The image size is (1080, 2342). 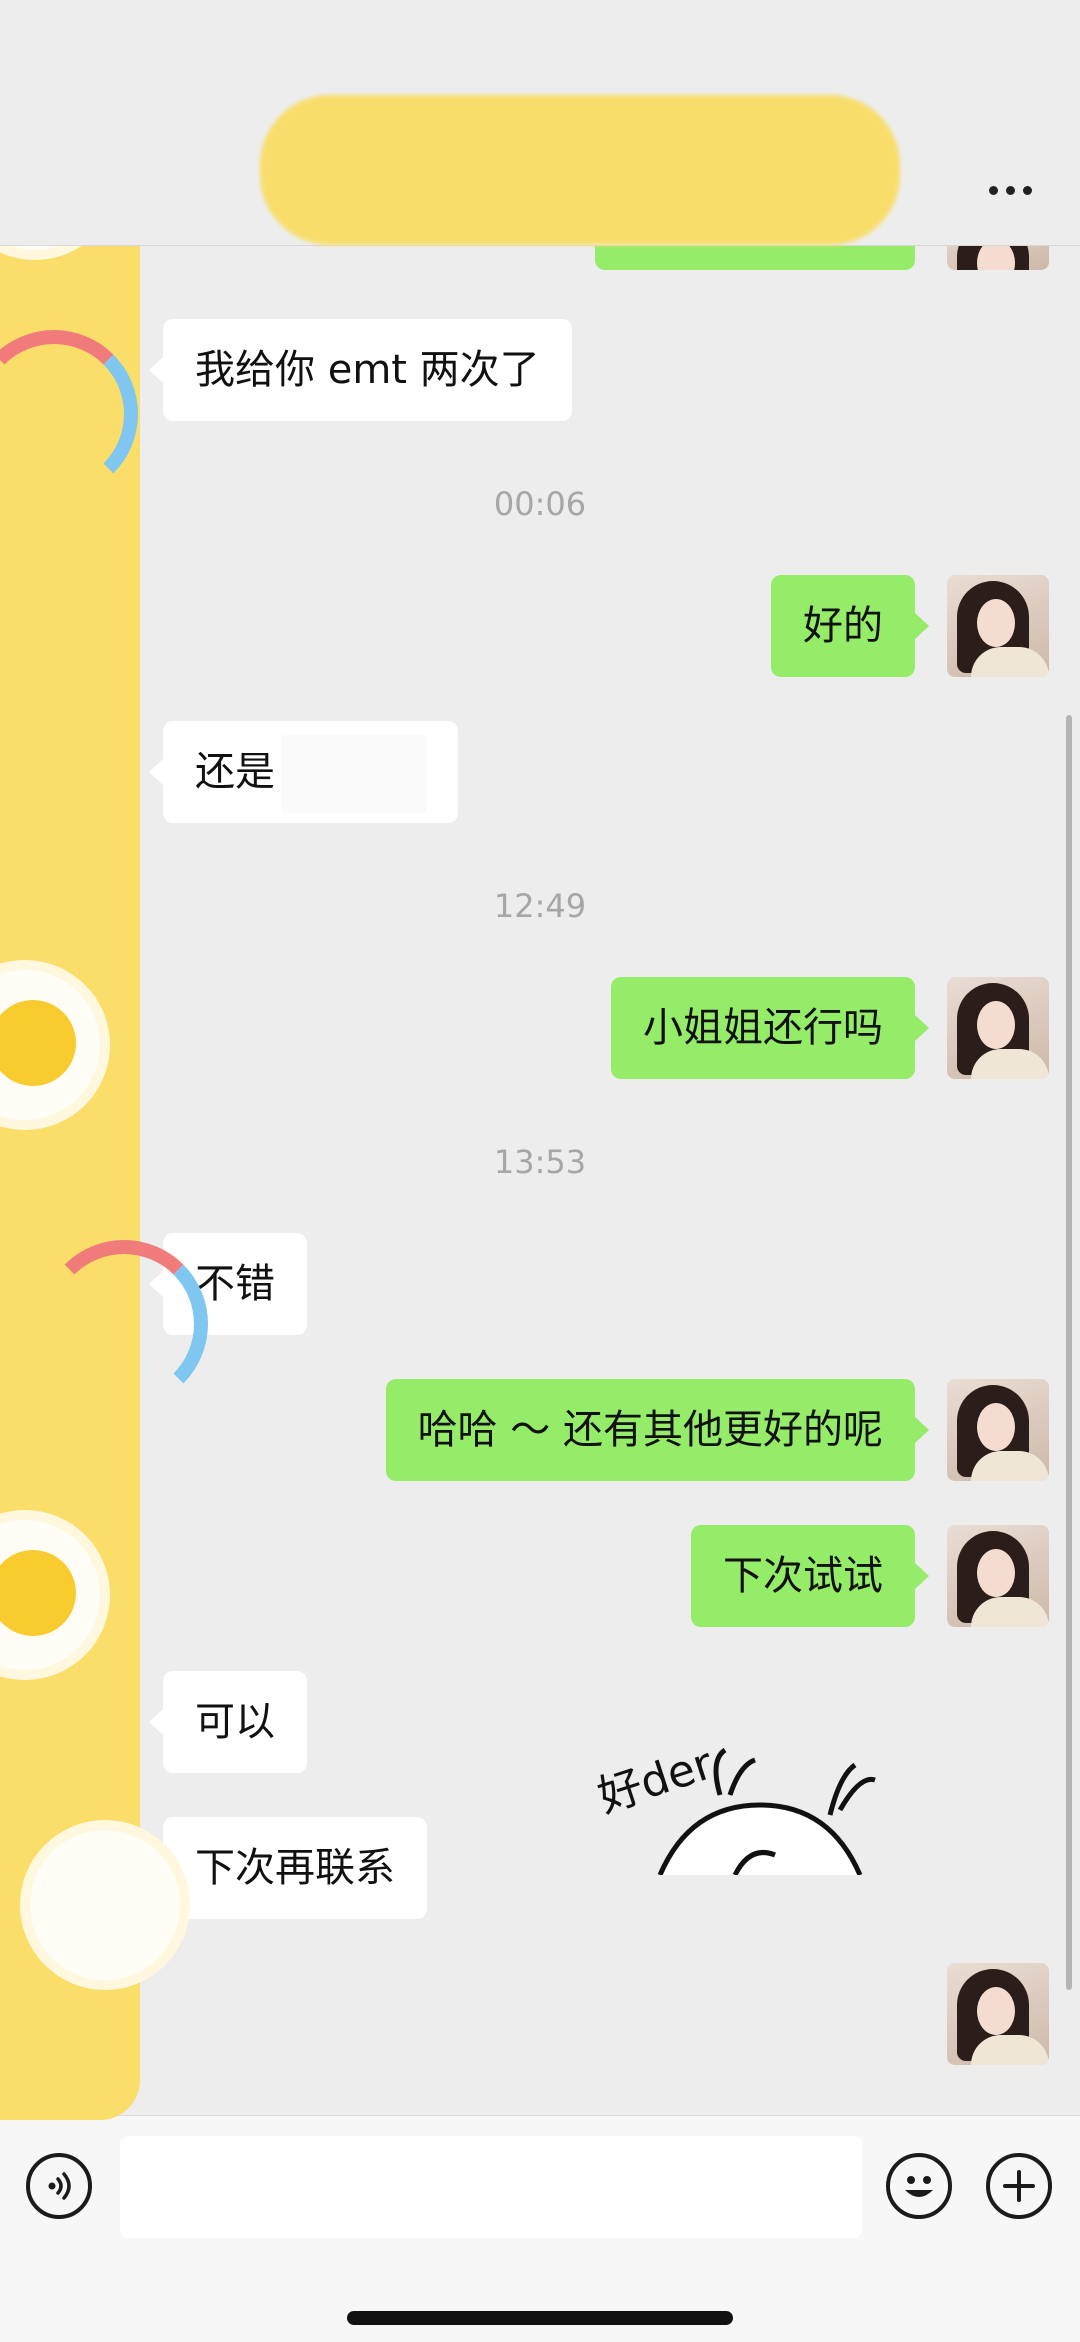 I want to click on input-bar, so click(x=540, y=2228).